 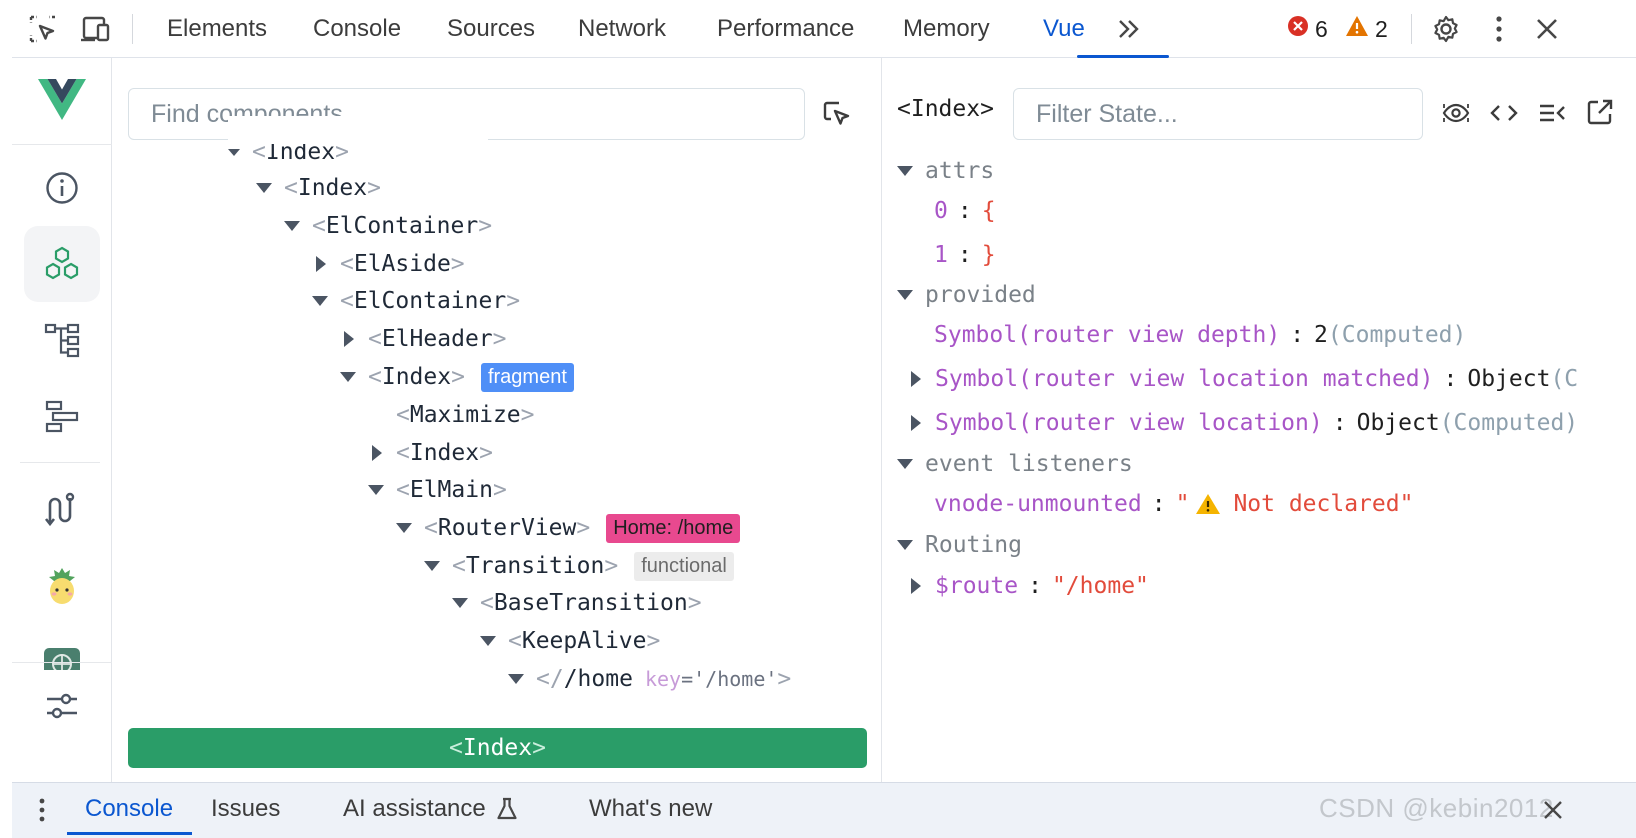 What do you see at coordinates (62, 188) in the screenshot?
I see `info-icon` at bounding box center [62, 188].